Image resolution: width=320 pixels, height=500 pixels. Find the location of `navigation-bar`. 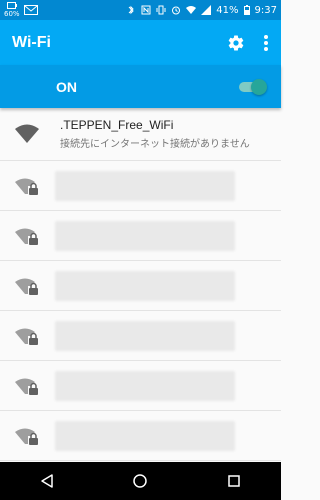

navigation-bar is located at coordinates (140, 481).